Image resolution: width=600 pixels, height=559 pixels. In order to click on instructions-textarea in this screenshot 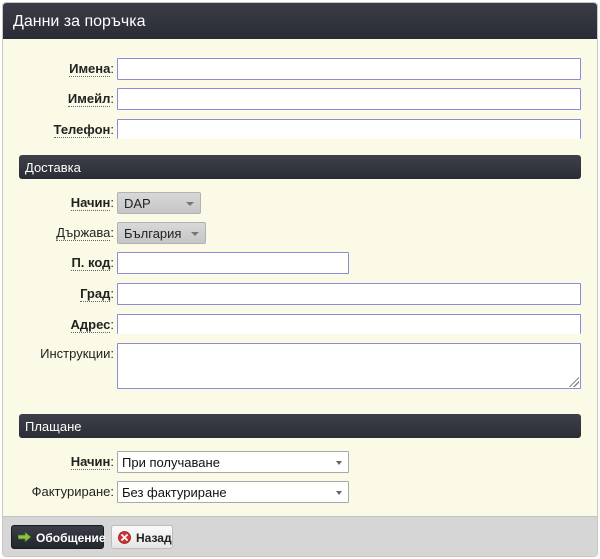, I will do `click(349, 366)`.